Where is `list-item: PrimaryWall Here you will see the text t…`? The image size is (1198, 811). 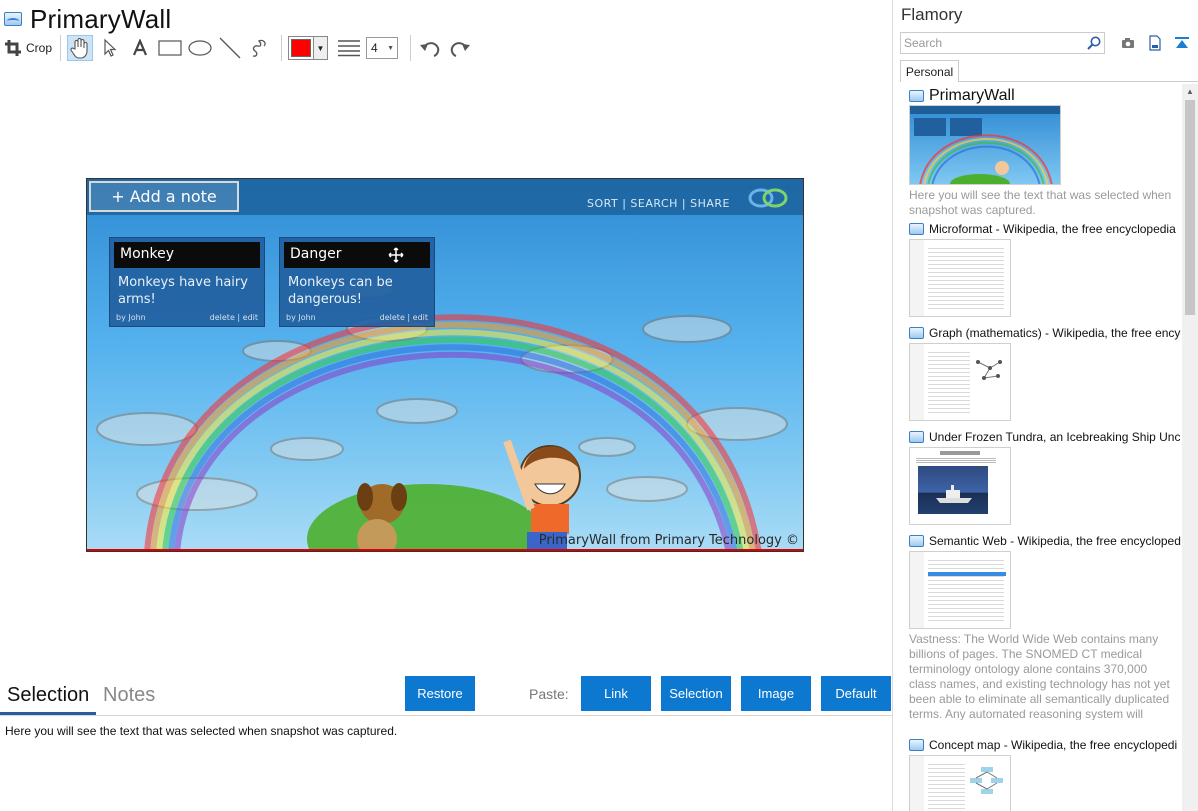 list-item: PrimaryWall Here you will see the text t… is located at coordinates (1045, 152).